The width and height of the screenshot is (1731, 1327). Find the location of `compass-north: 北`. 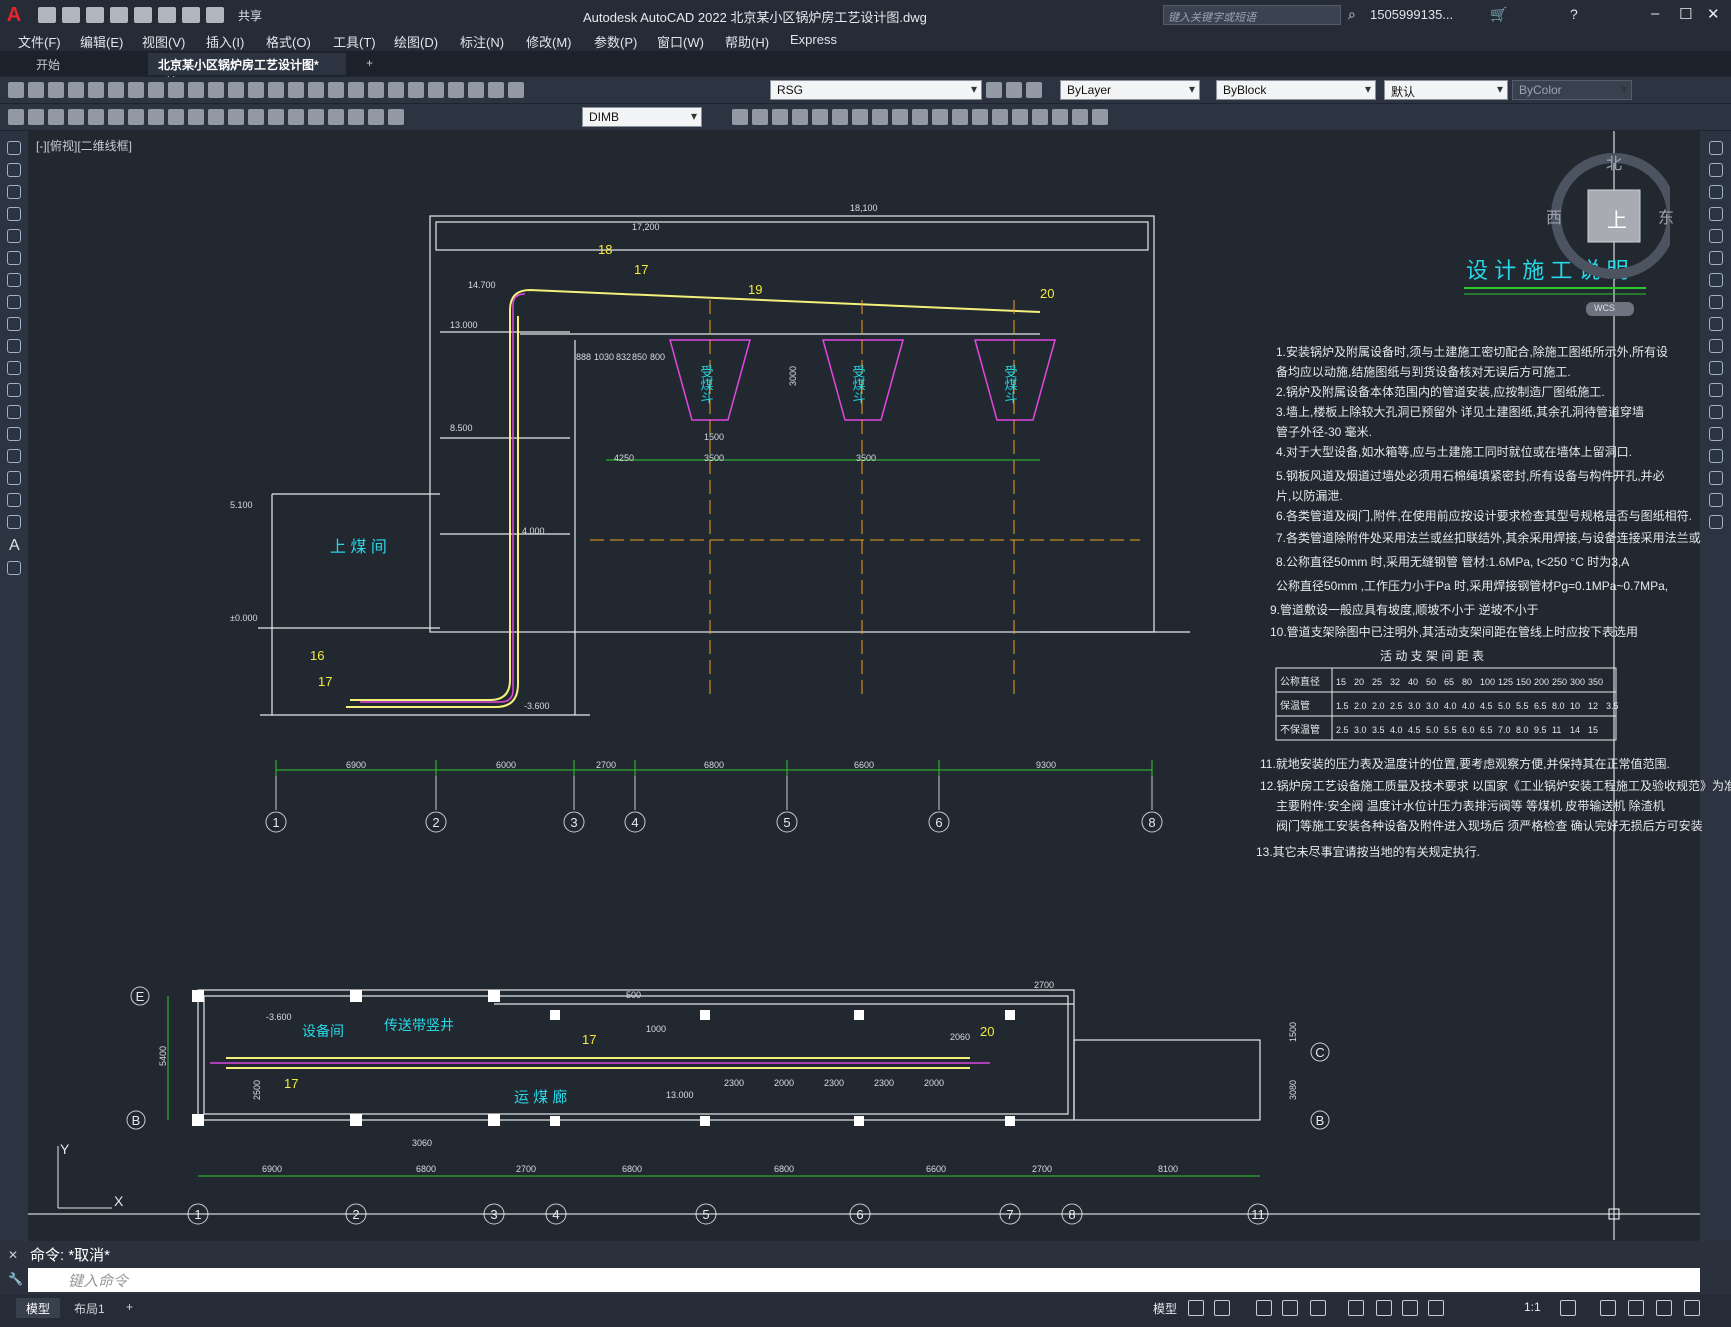

compass-north: 北 is located at coordinates (1614, 162).